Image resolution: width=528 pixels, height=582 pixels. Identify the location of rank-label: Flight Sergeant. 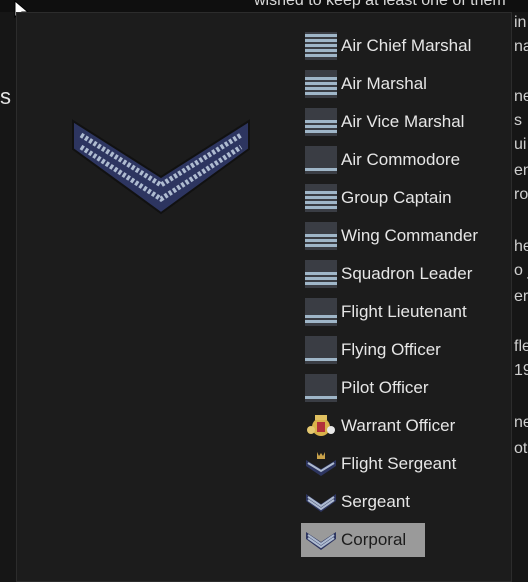
(399, 463).